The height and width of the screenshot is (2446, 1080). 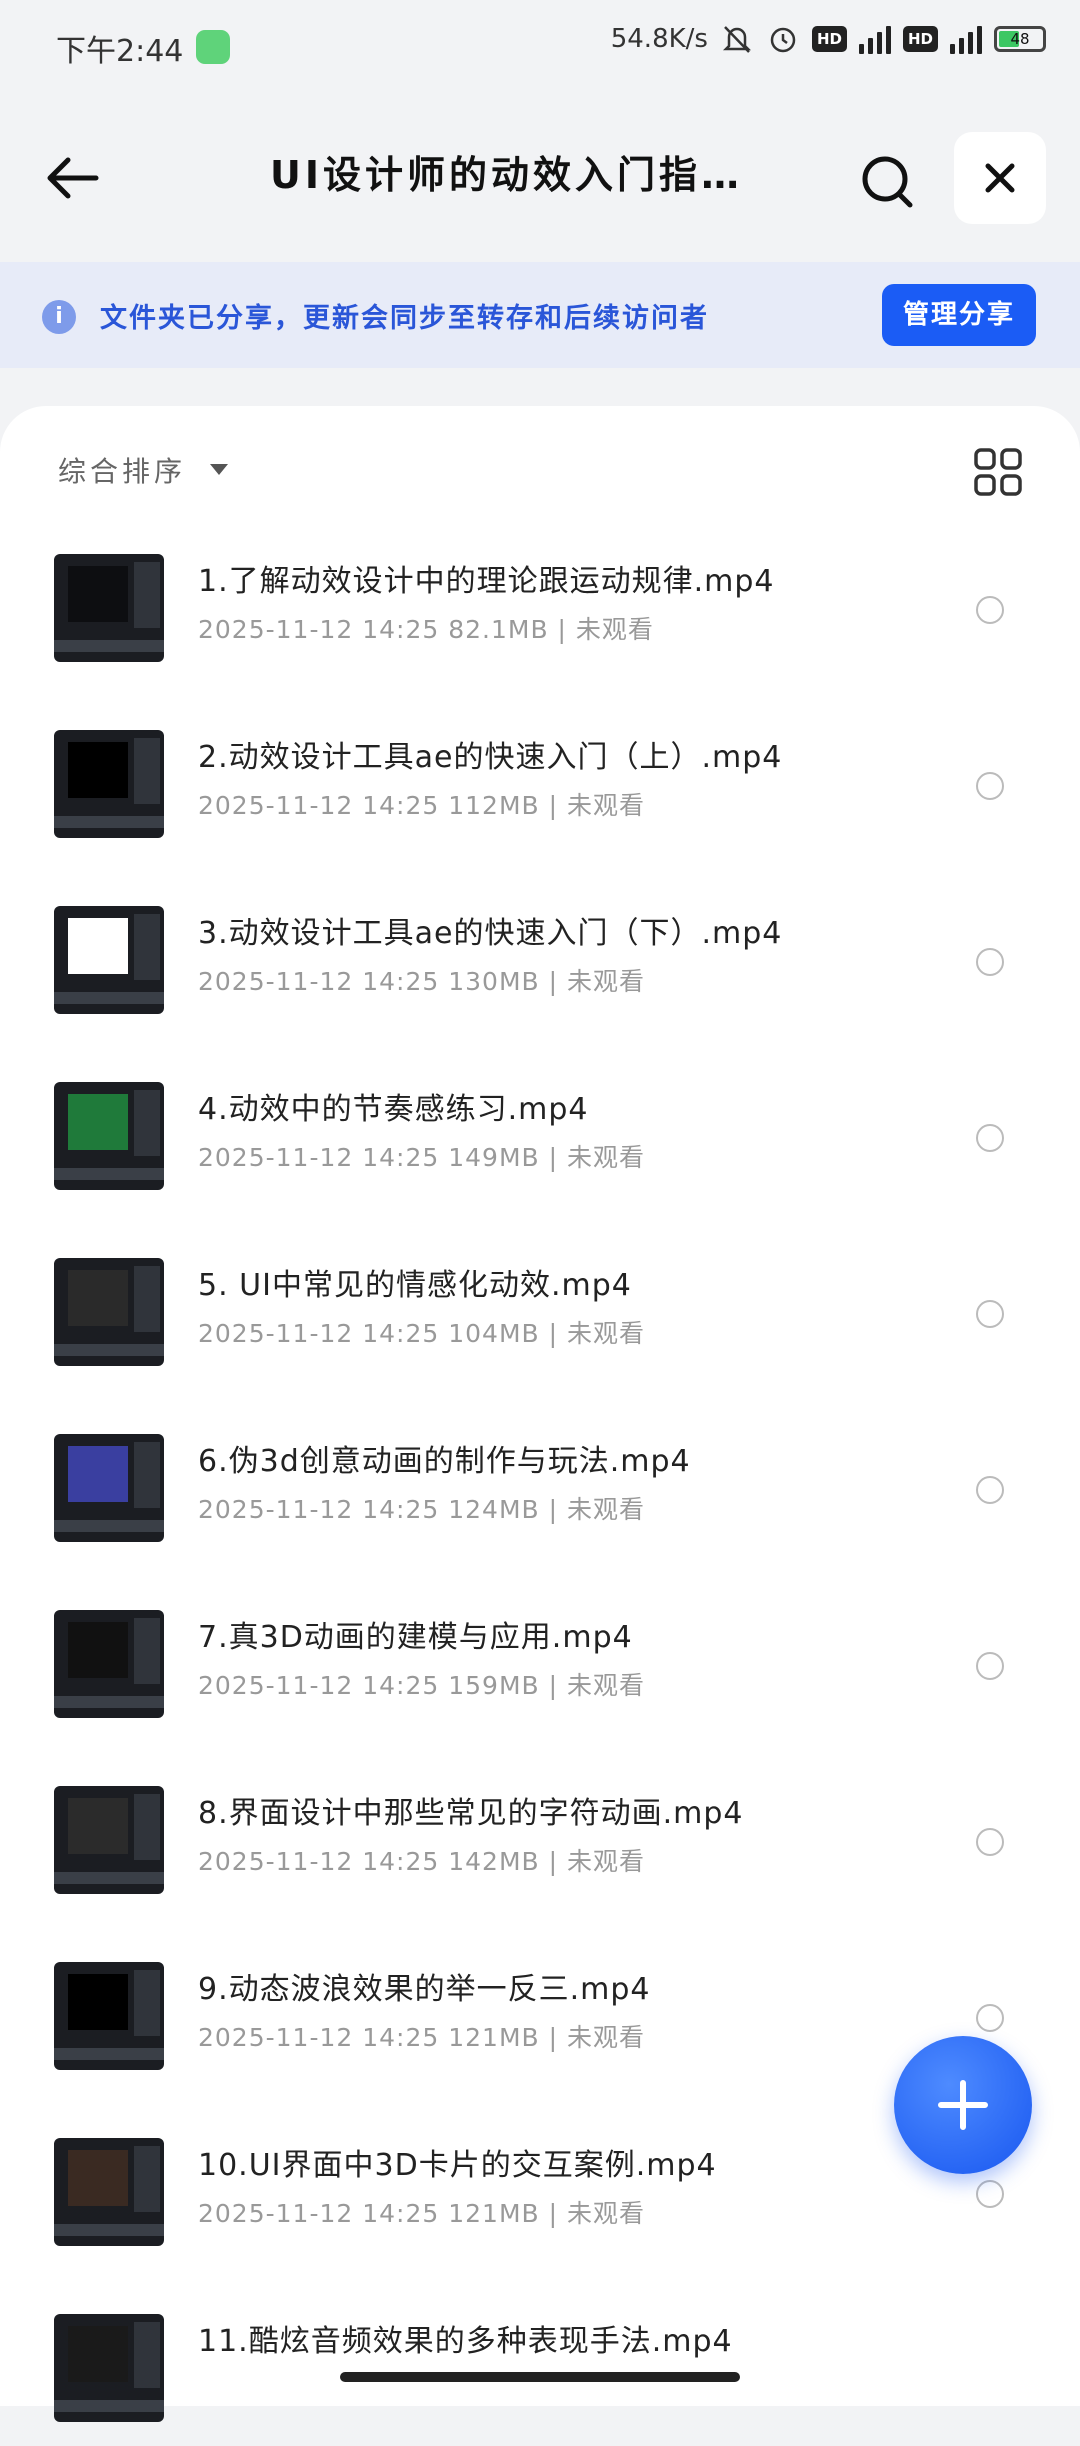 What do you see at coordinates (426, 629) in the screenshot?
I see `file-meta: 2025-11-12 14:25 82.1MB | 未观看` at bounding box center [426, 629].